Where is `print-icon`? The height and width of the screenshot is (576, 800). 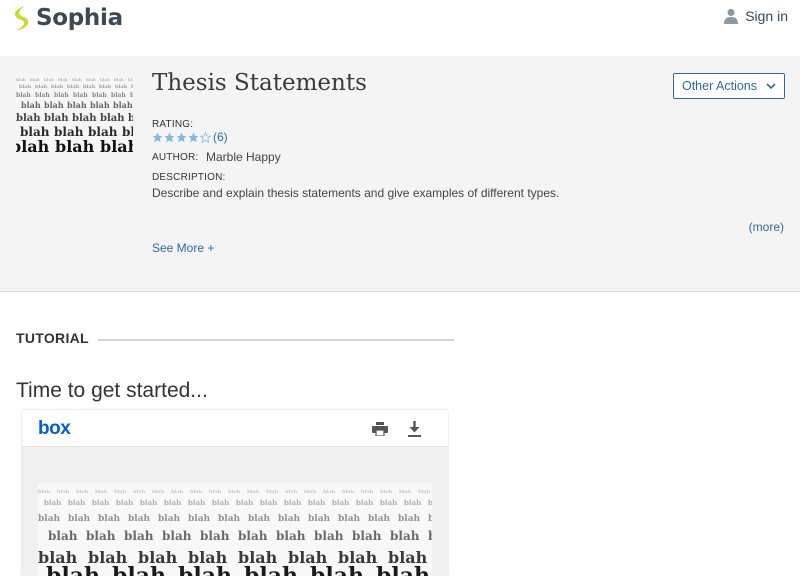
print-icon is located at coordinates (380, 429).